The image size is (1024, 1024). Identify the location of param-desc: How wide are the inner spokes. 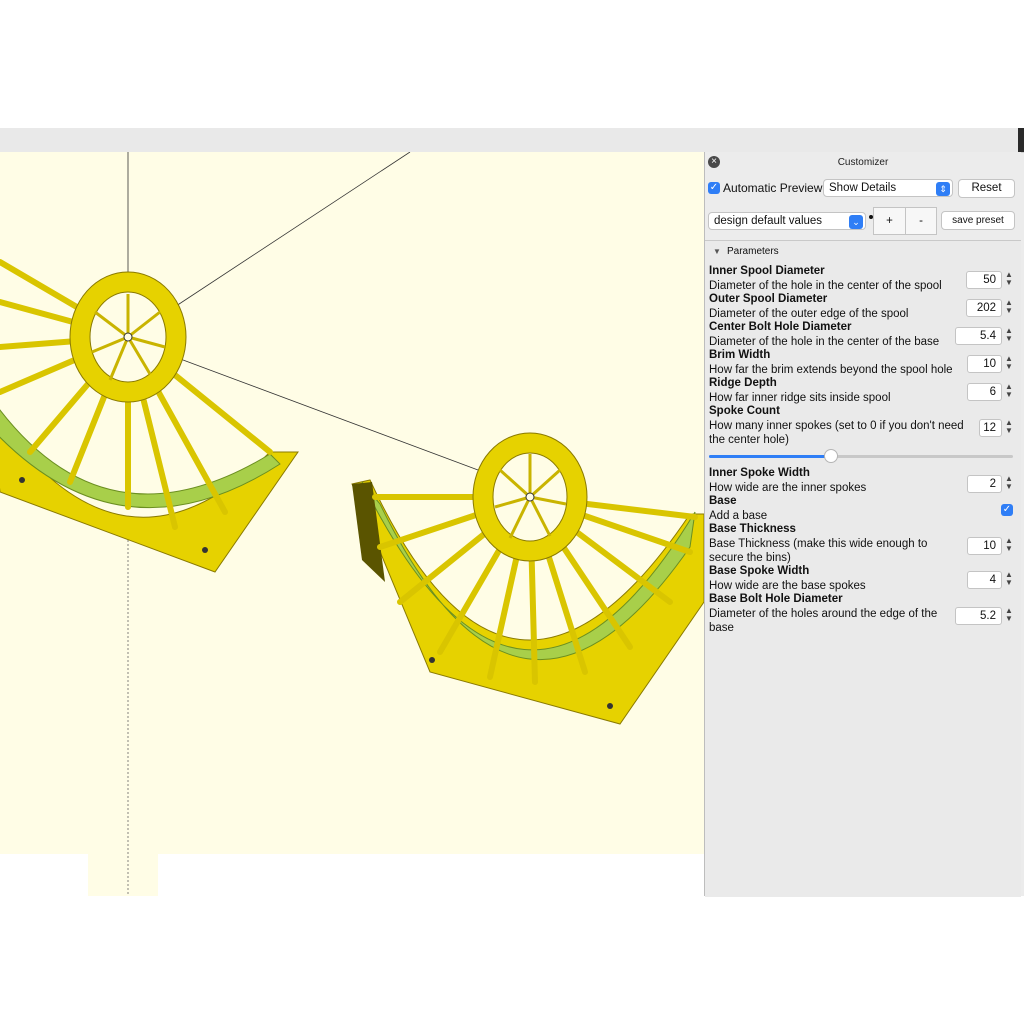
(788, 488).